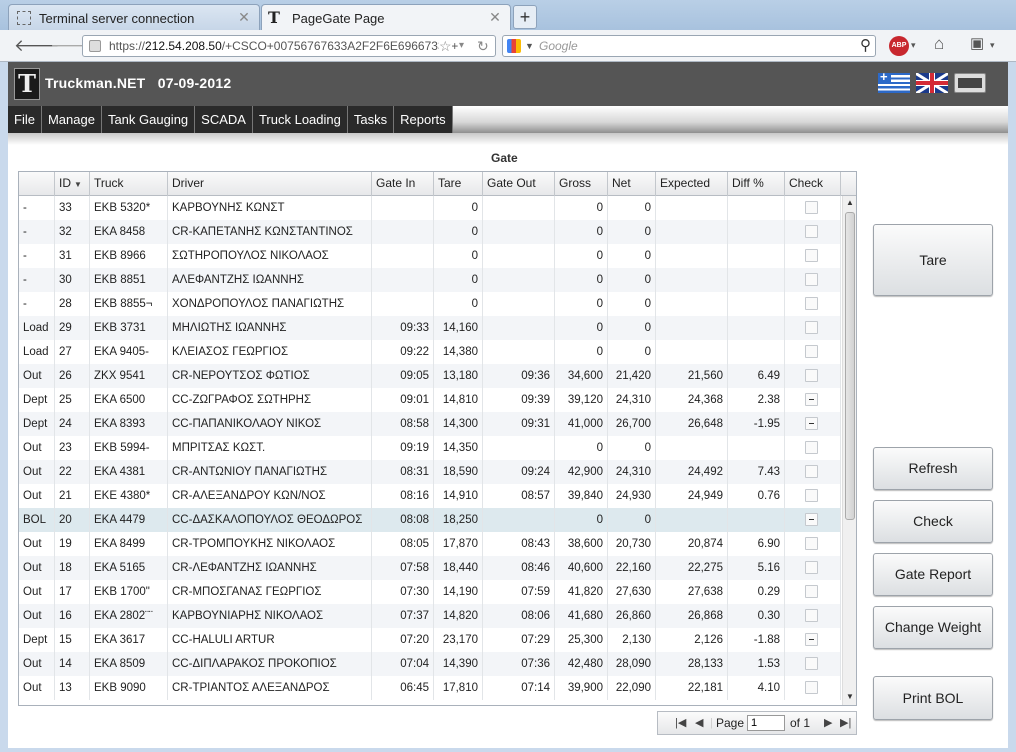 The image size is (1016, 752). What do you see at coordinates (403, 184) in the screenshot?
I see `col-gate-in: Gate In` at bounding box center [403, 184].